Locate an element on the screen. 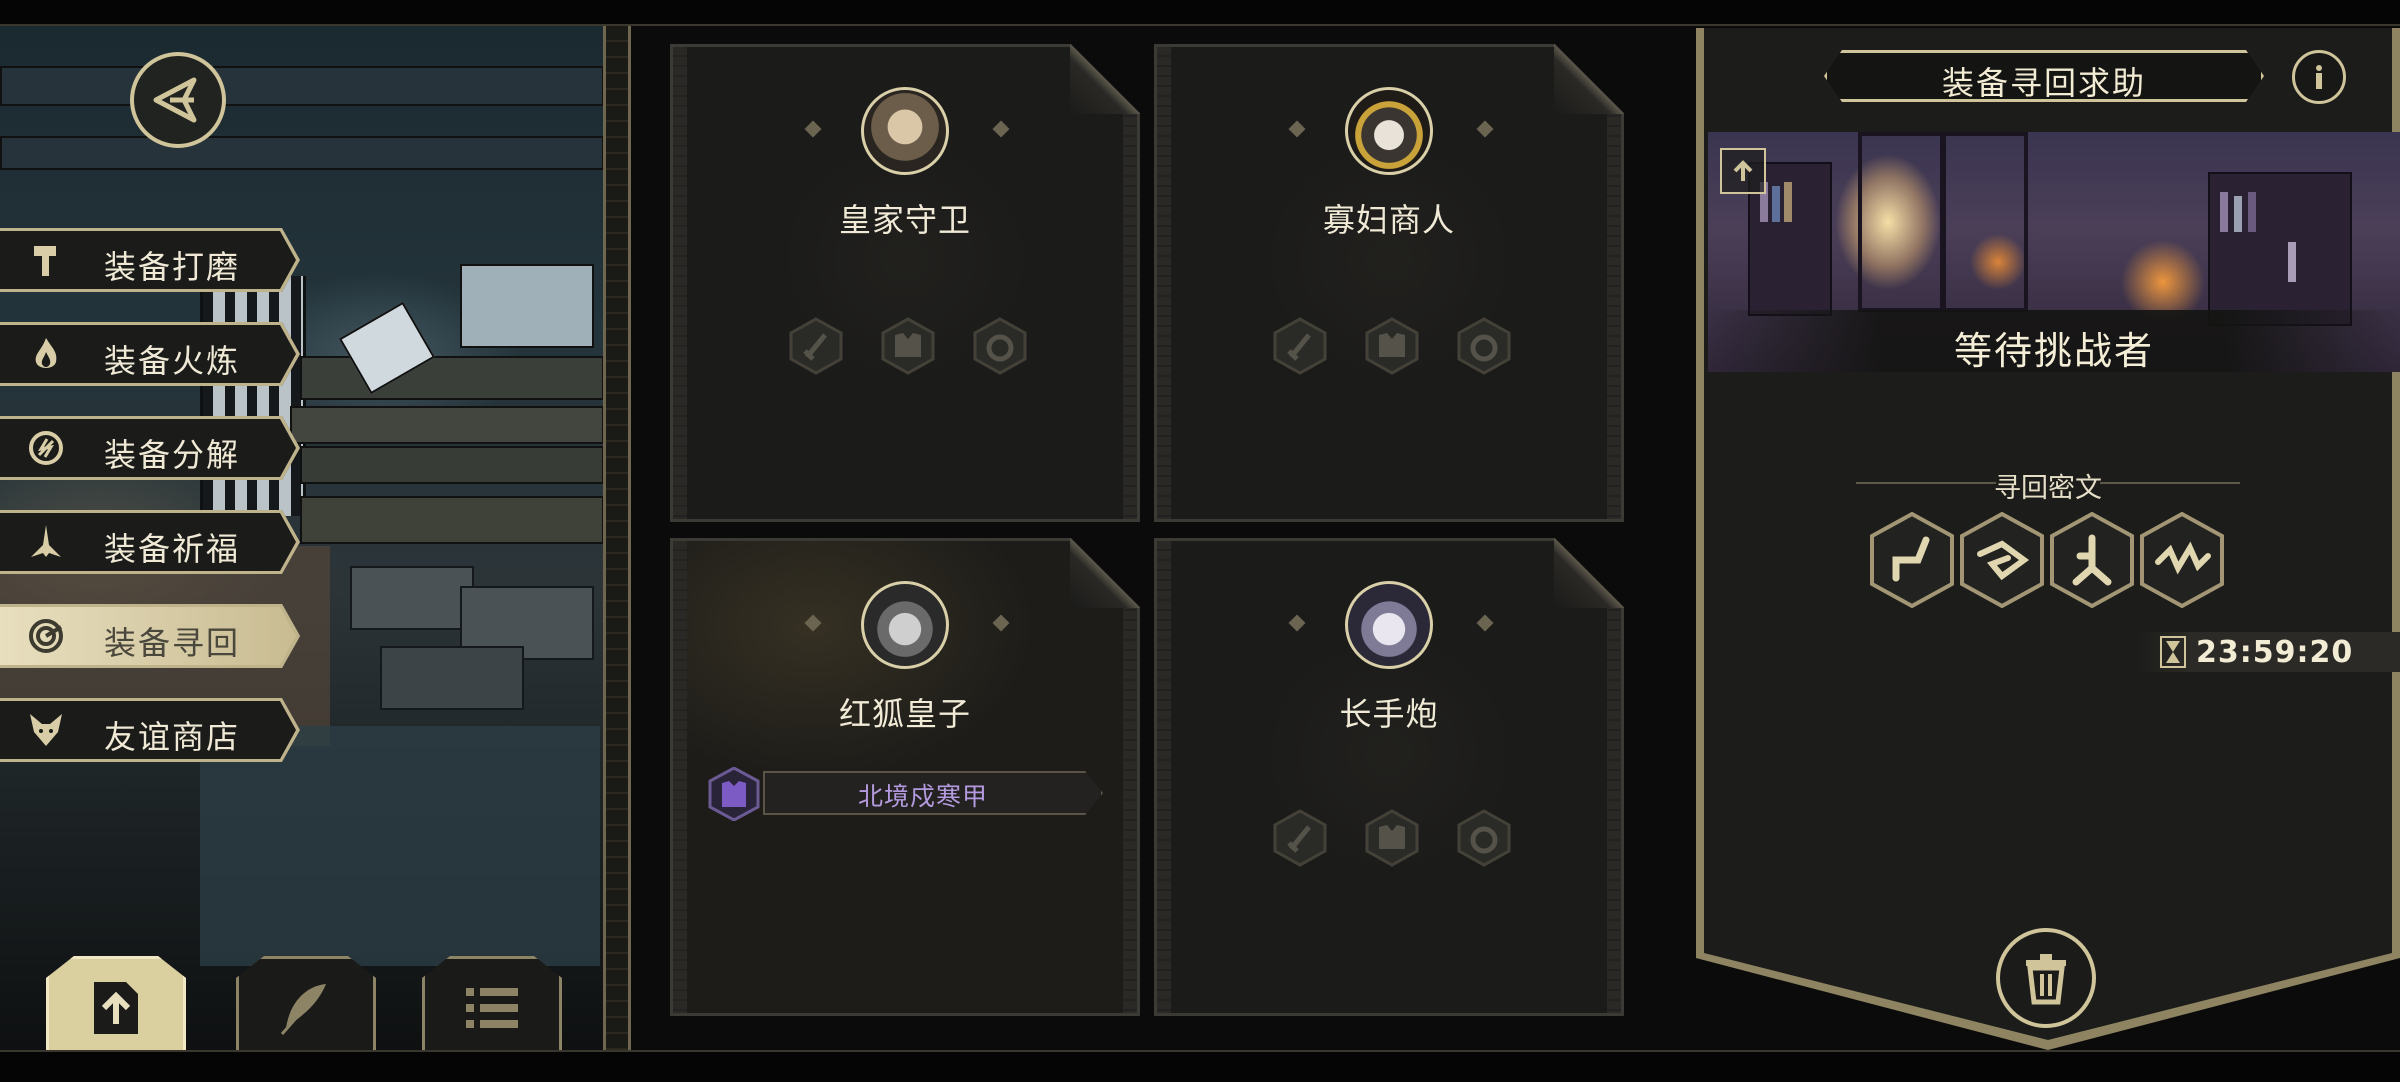 Image resolution: width=2400 pixels, height=1082 pixels. panel-title-bar: 装备寻回求助 is located at coordinates (2044, 76).